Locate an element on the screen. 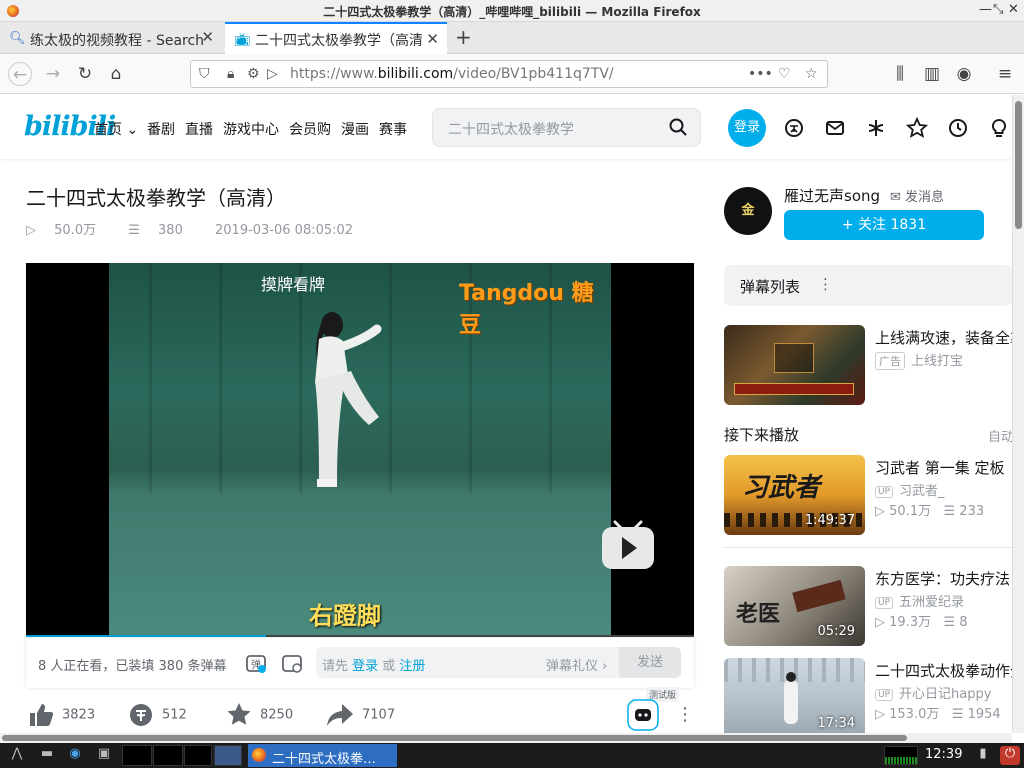  send-message-link: ✉ 发消息 is located at coordinates (917, 195).